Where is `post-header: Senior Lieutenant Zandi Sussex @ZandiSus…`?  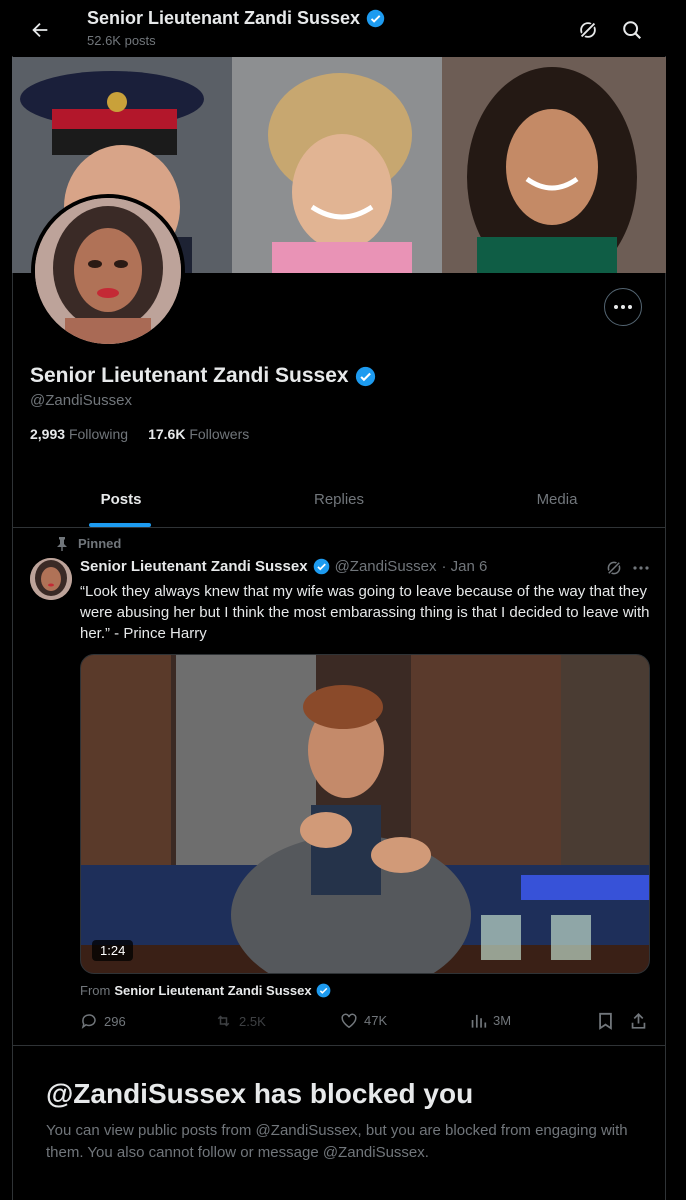
post-header: Senior Lieutenant Zandi Sussex @ZandiSus… is located at coordinates (283, 566).